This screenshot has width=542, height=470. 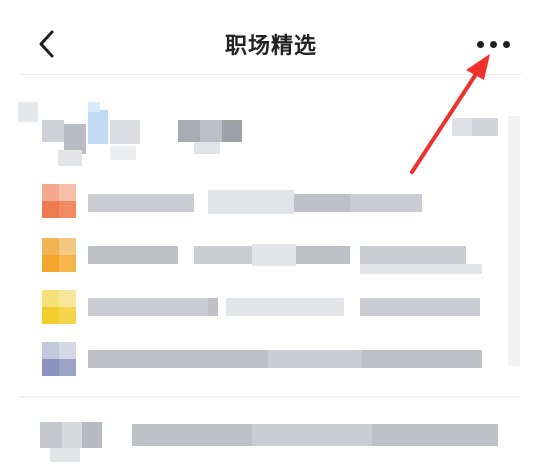 What do you see at coordinates (270, 46) in the screenshot?
I see `page-title: 职场精选` at bounding box center [270, 46].